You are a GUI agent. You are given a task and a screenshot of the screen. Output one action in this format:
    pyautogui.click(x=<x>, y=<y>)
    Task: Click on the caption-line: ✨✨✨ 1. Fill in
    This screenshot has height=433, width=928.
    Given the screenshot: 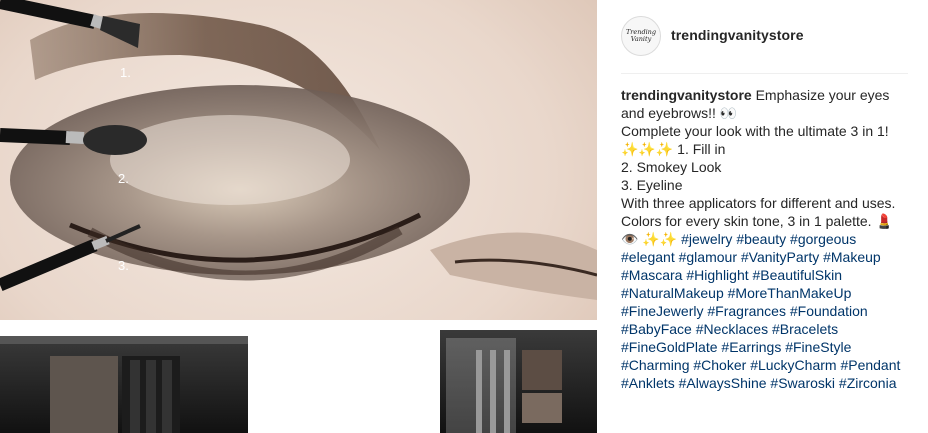 What is the action you would take?
    pyautogui.click(x=673, y=149)
    